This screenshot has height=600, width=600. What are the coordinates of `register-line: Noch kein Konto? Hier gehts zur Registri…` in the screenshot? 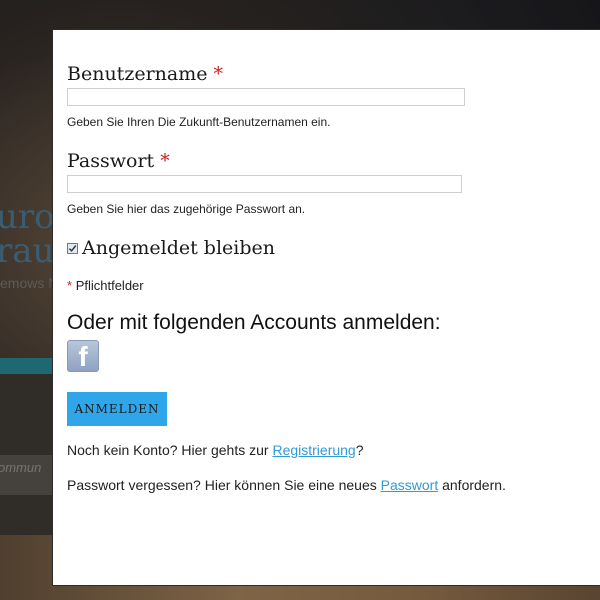 It's located at (215, 450).